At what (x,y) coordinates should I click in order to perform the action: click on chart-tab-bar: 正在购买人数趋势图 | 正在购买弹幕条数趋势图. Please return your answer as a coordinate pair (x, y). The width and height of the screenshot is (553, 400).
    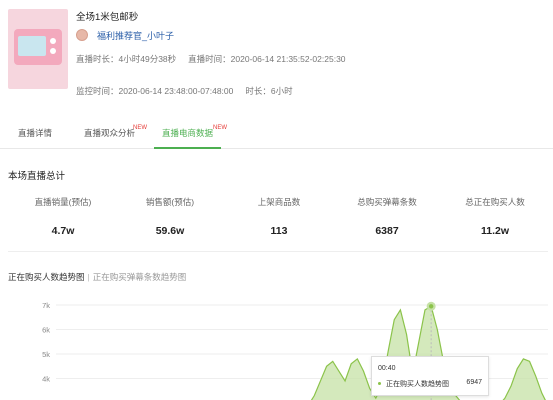
    Looking at the image, I should click on (97, 277).